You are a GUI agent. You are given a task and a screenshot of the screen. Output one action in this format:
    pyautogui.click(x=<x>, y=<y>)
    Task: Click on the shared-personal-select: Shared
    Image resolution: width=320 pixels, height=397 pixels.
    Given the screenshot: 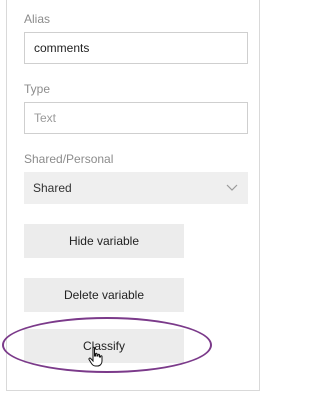 What is the action you would take?
    pyautogui.click(x=136, y=188)
    